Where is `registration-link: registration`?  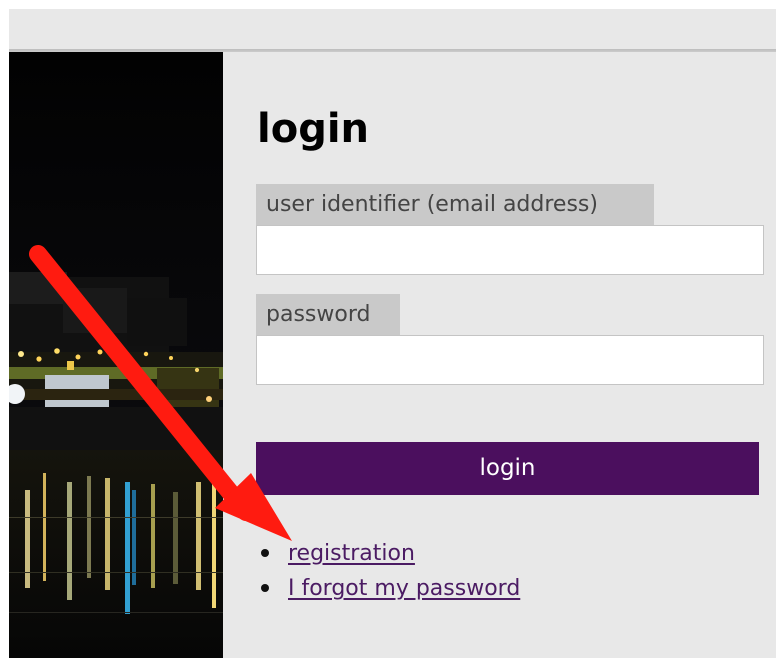 registration-link: registration is located at coordinates (351, 553).